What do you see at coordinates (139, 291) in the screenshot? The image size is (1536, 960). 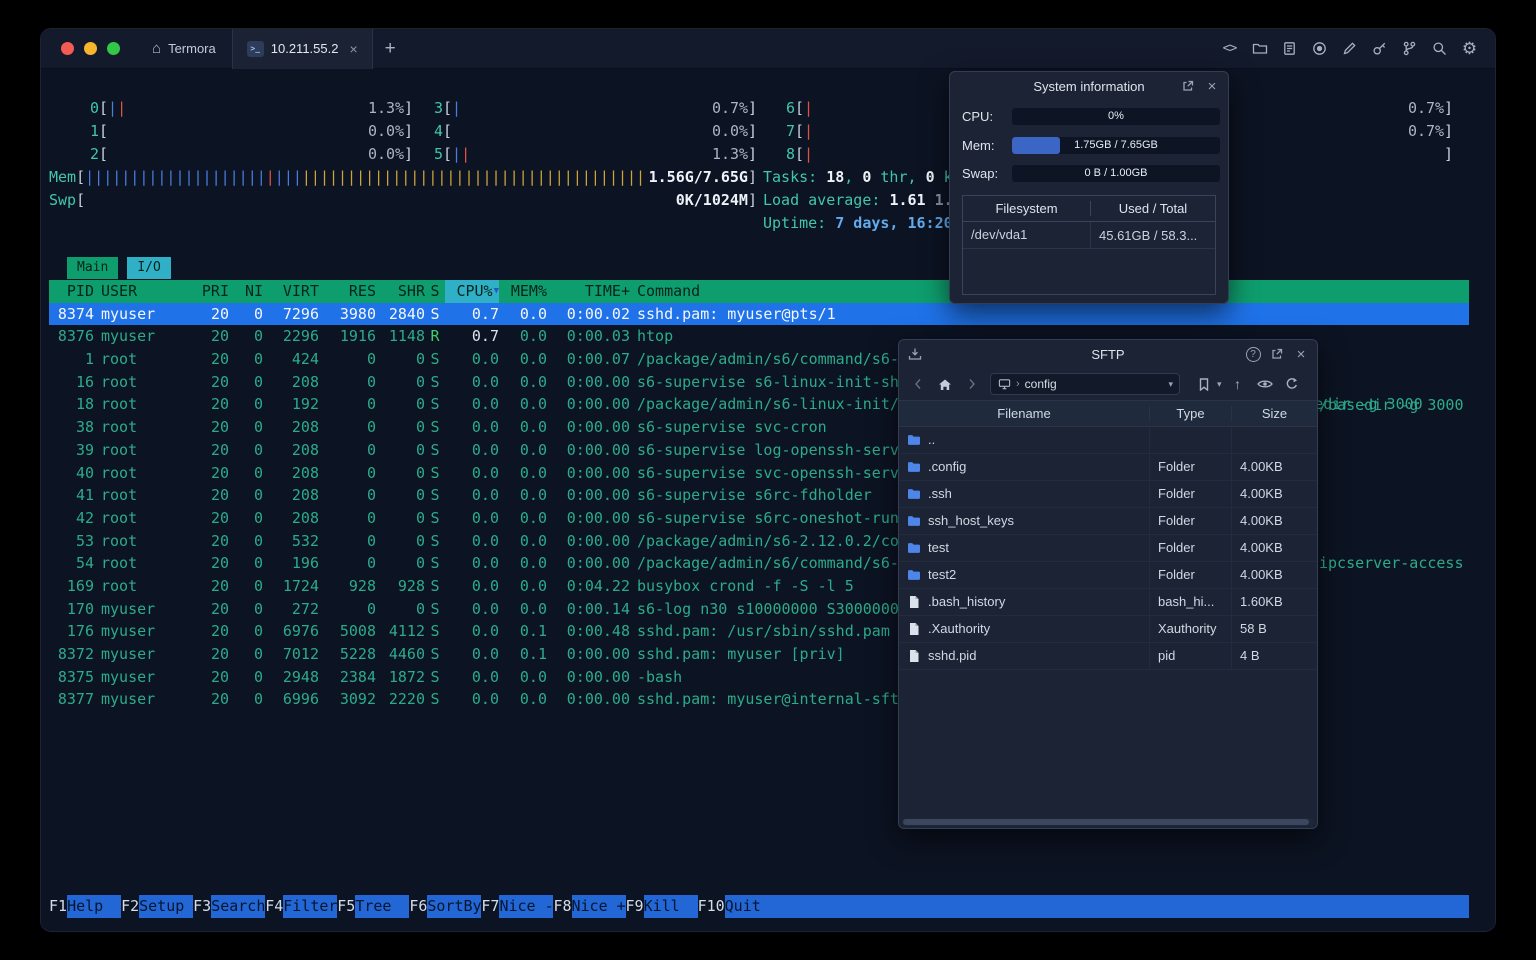 I see `column-user: USER` at bounding box center [139, 291].